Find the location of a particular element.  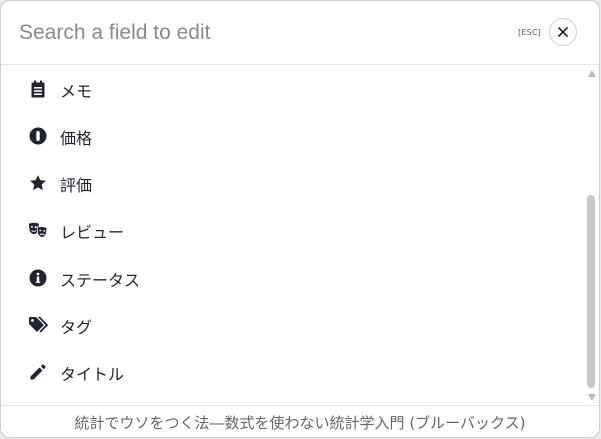

field-item-price: 価格 is located at coordinates (292, 135).